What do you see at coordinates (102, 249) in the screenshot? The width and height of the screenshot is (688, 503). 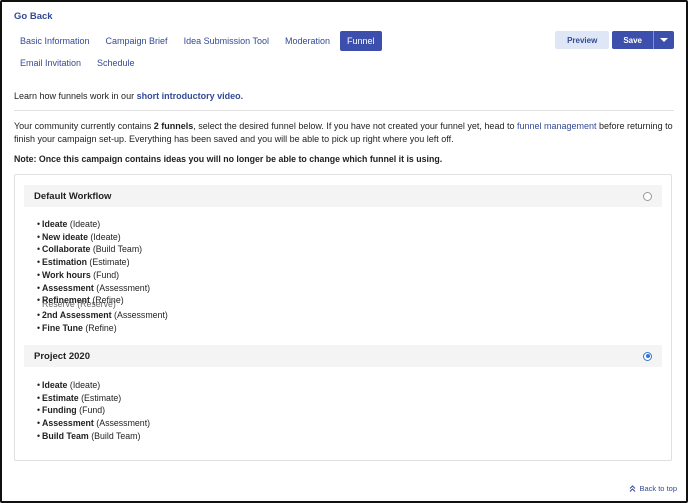 I see `list-item: Collaborate (Build Team)` at bounding box center [102, 249].